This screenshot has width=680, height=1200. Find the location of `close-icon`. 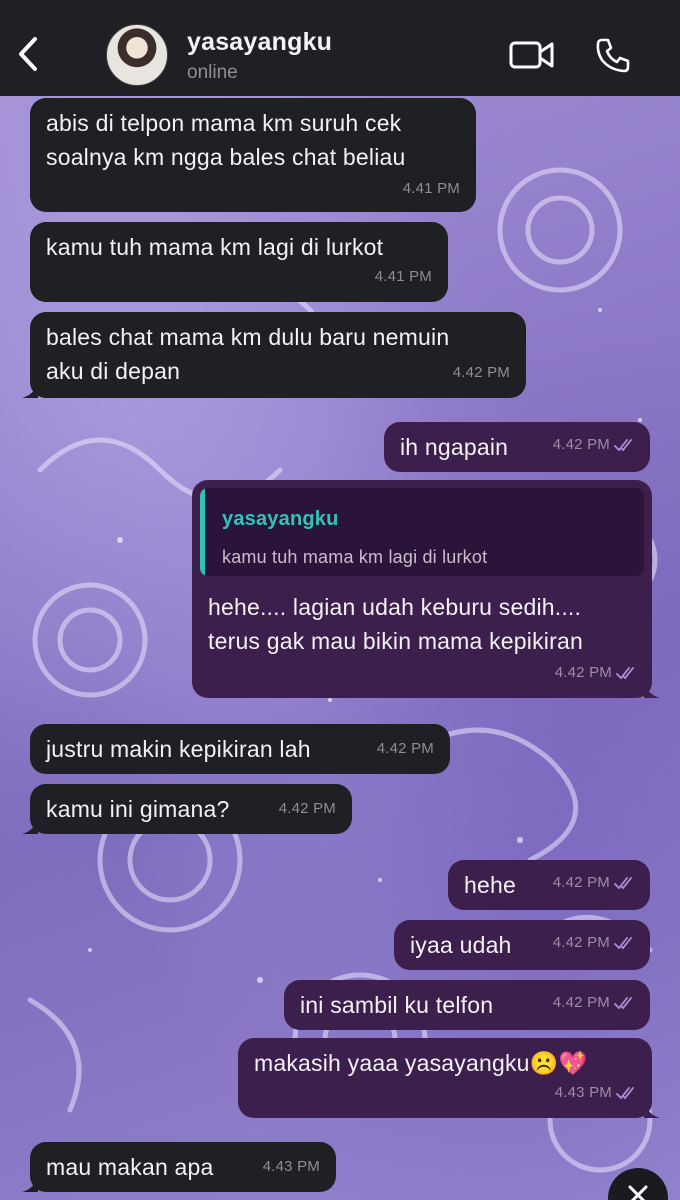

close-icon is located at coordinates (638, 1192).